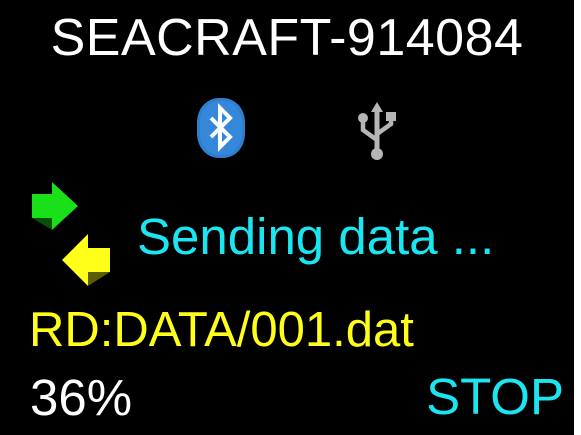 The image size is (581, 435). I want to click on bluetooth-icon, so click(221, 128).